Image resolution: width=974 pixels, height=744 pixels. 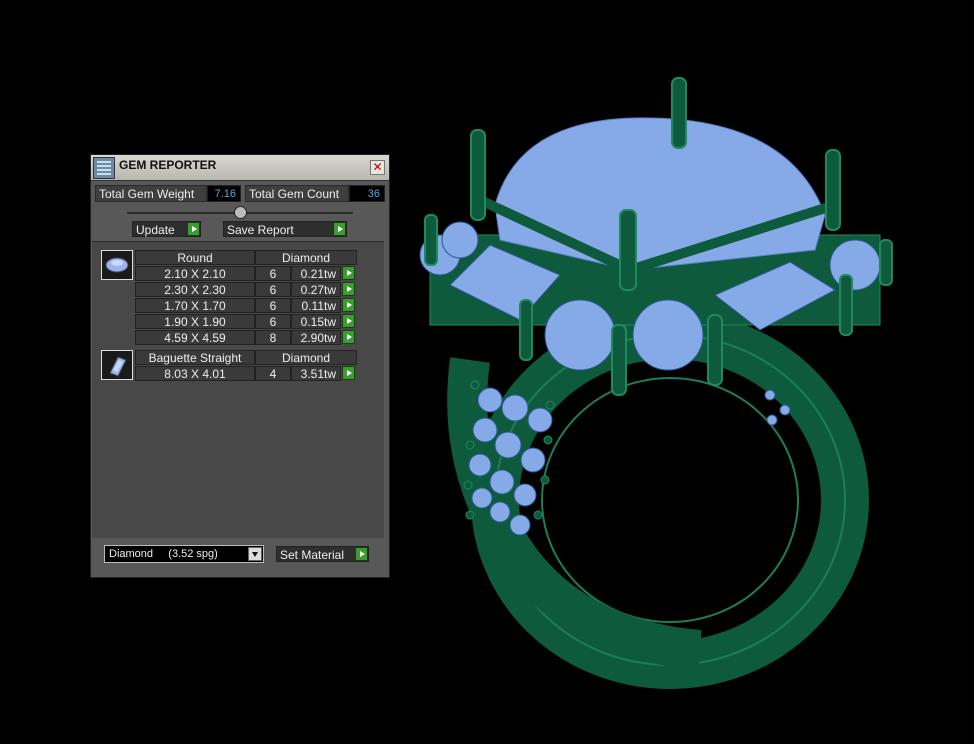 I want to click on window-title: GEM REPORTER, so click(x=168, y=165).